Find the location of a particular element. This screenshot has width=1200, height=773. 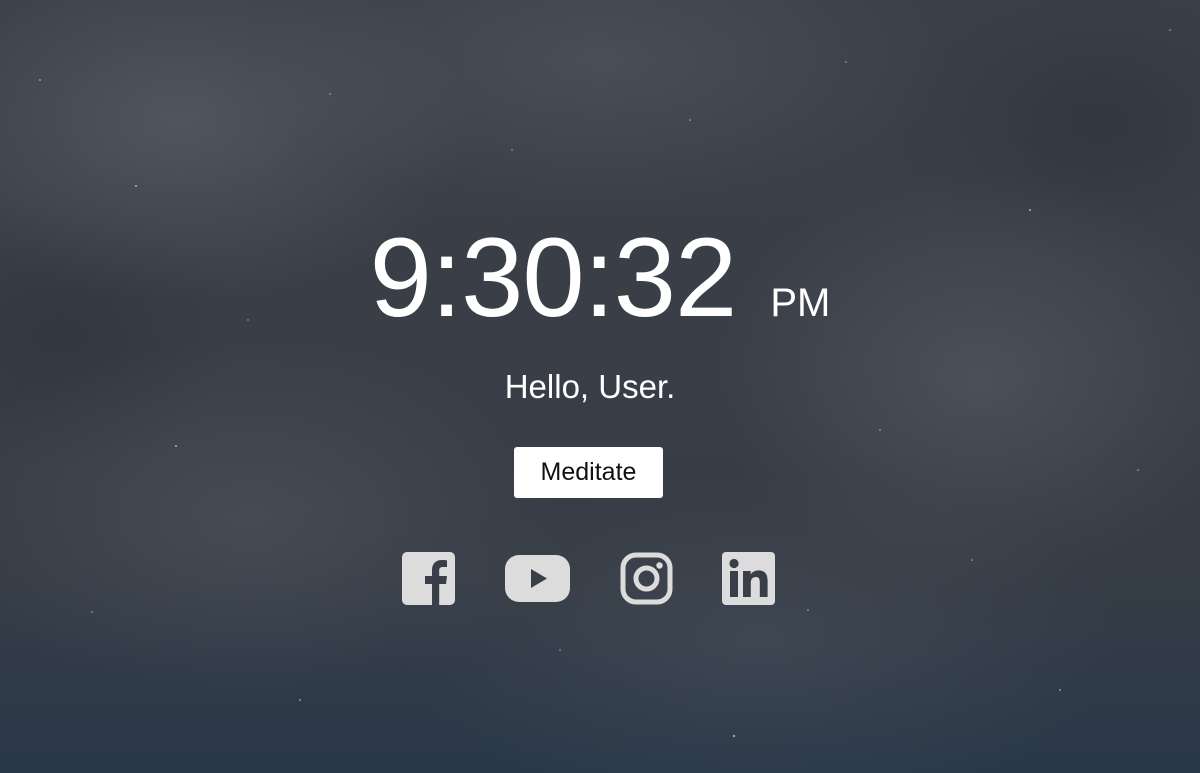

instagram-icon is located at coordinates (646, 578).